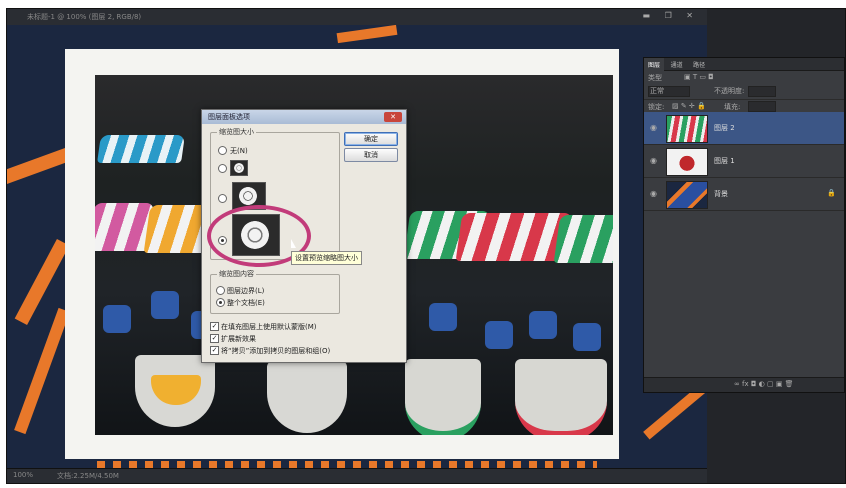 The width and height of the screenshot is (846, 488). Describe the element at coordinates (831, 193) in the screenshot. I see `lock-icon: 🔒` at that location.